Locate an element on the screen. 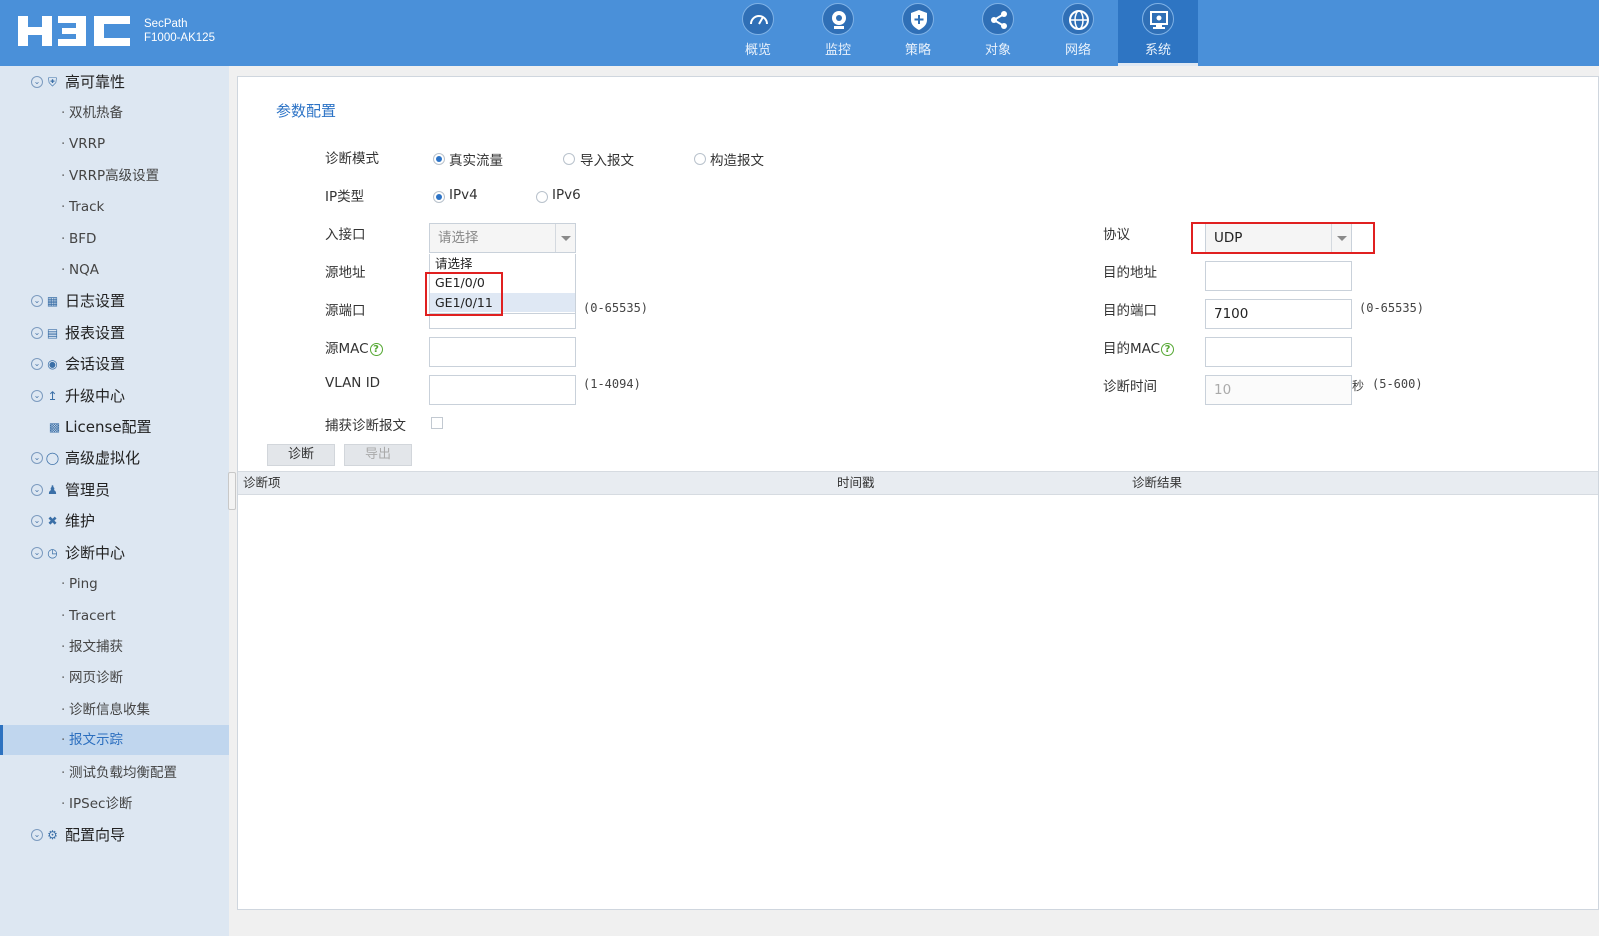 The height and width of the screenshot is (936, 1599). sidebar-item-report-settings: ⌄ ▤ 报表设置 is located at coordinates (114, 333).